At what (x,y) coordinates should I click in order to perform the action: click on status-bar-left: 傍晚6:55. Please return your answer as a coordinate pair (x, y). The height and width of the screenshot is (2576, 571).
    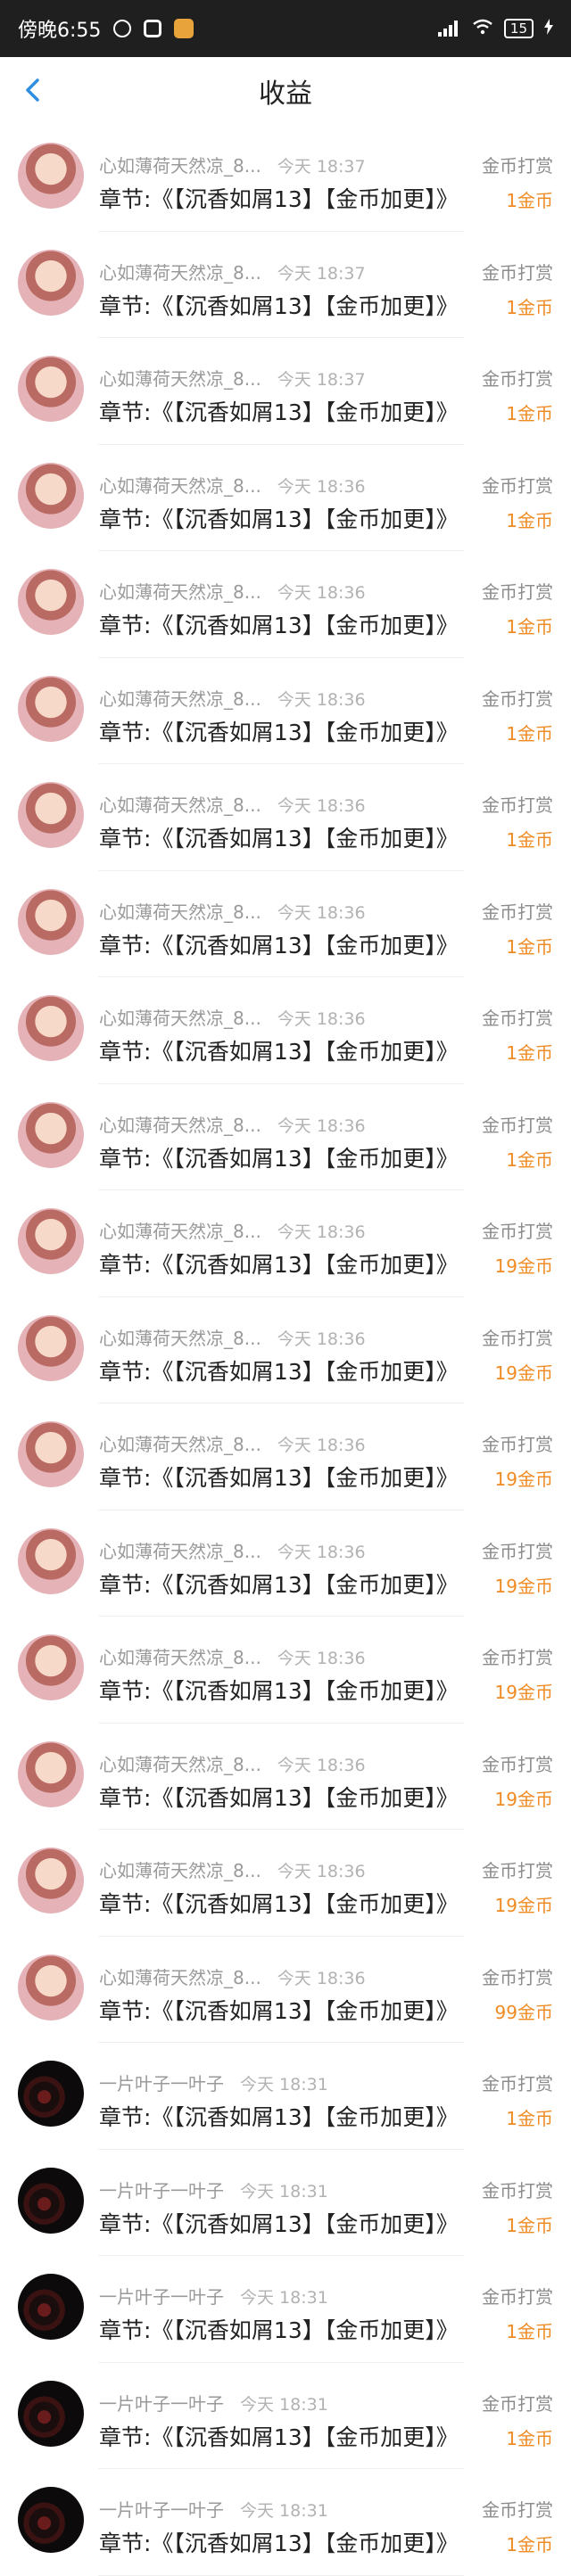
    Looking at the image, I should click on (106, 28).